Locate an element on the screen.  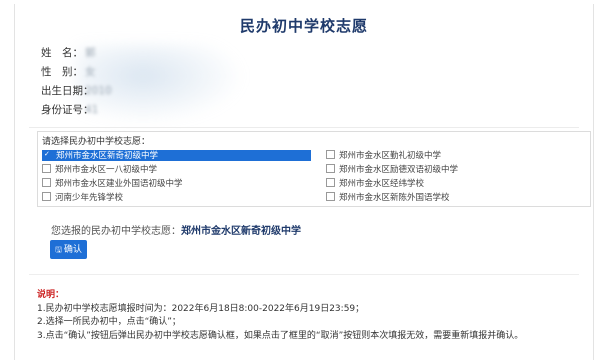
id-label: 身份证号： is located at coordinates (67, 110).